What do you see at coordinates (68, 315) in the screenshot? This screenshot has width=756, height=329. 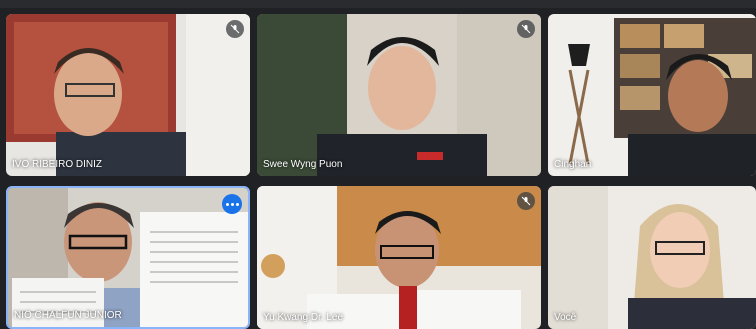 I see `participant-name: NIO CHALFUN JUNIOR` at bounding box center [68, 315].